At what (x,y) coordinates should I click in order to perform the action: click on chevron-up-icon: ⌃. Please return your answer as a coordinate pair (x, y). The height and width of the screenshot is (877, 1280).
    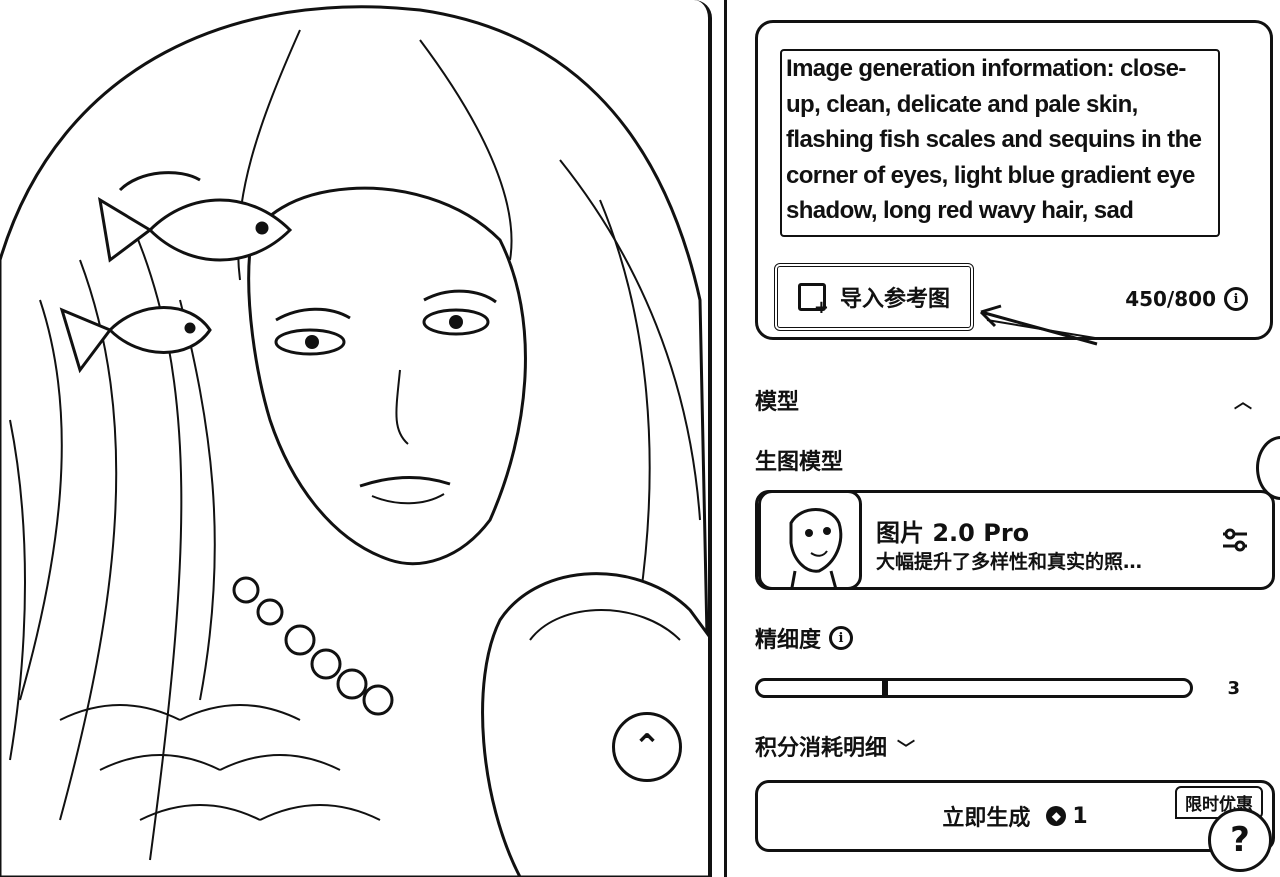
    Looking at the image, I should click on (647, 747).